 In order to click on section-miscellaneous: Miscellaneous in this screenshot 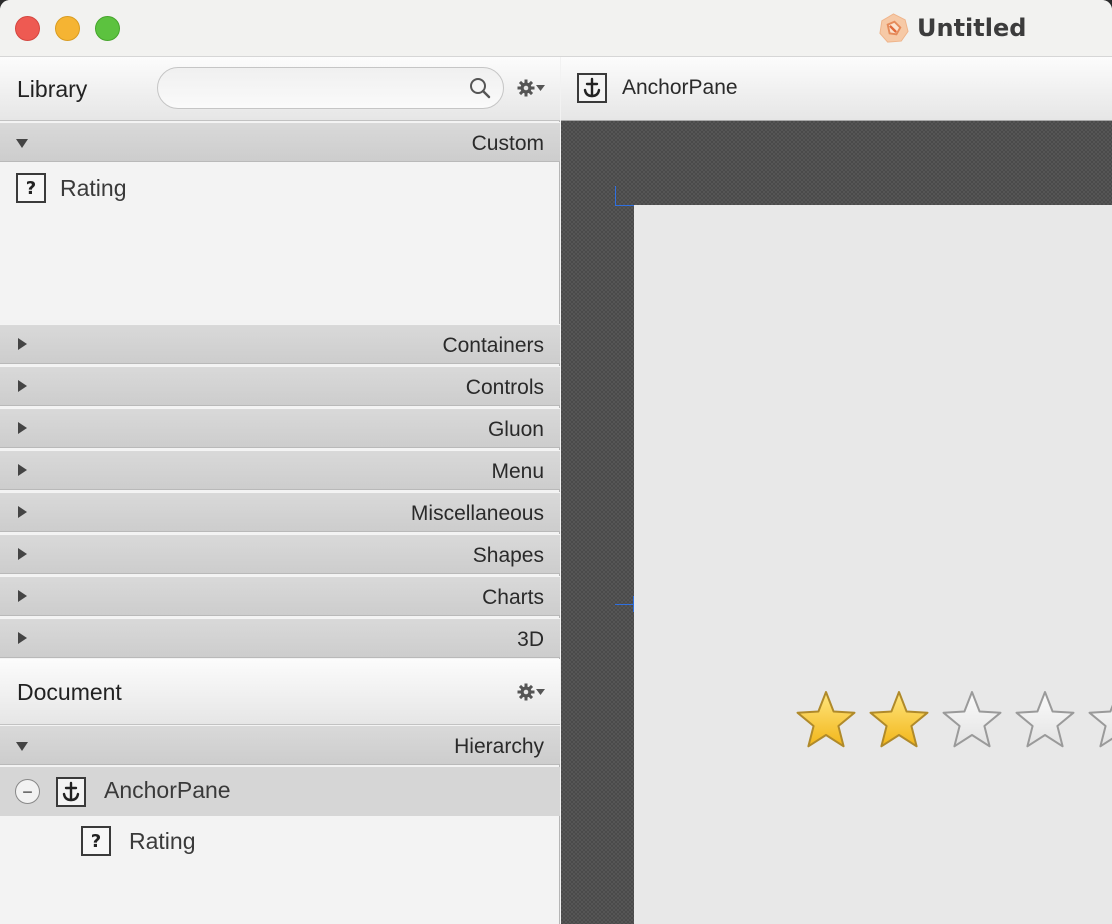, I will do `click(280, 512)`.